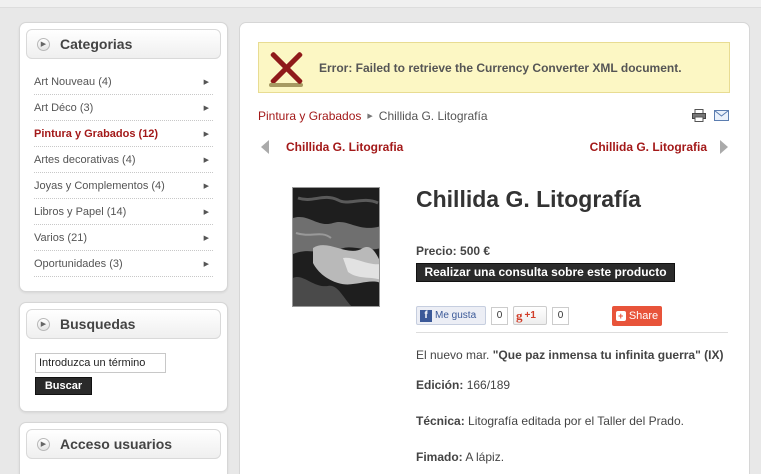 This screenshot has width=761, height=474. Describe the element at coordinates (439, 457) in the screenshot. I see `signed-label: Fimado:` at that location.